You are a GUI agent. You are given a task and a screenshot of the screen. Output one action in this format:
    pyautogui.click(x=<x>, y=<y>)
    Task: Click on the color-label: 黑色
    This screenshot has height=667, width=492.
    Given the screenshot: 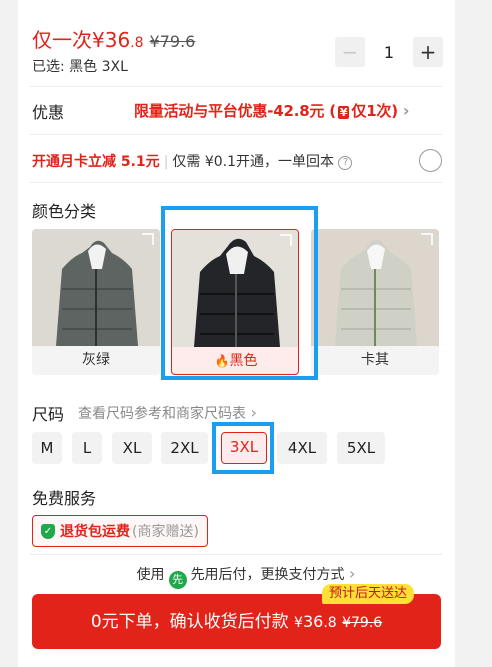 What is the action you would take?
    pyautogui.click(x=243, y=361)
    